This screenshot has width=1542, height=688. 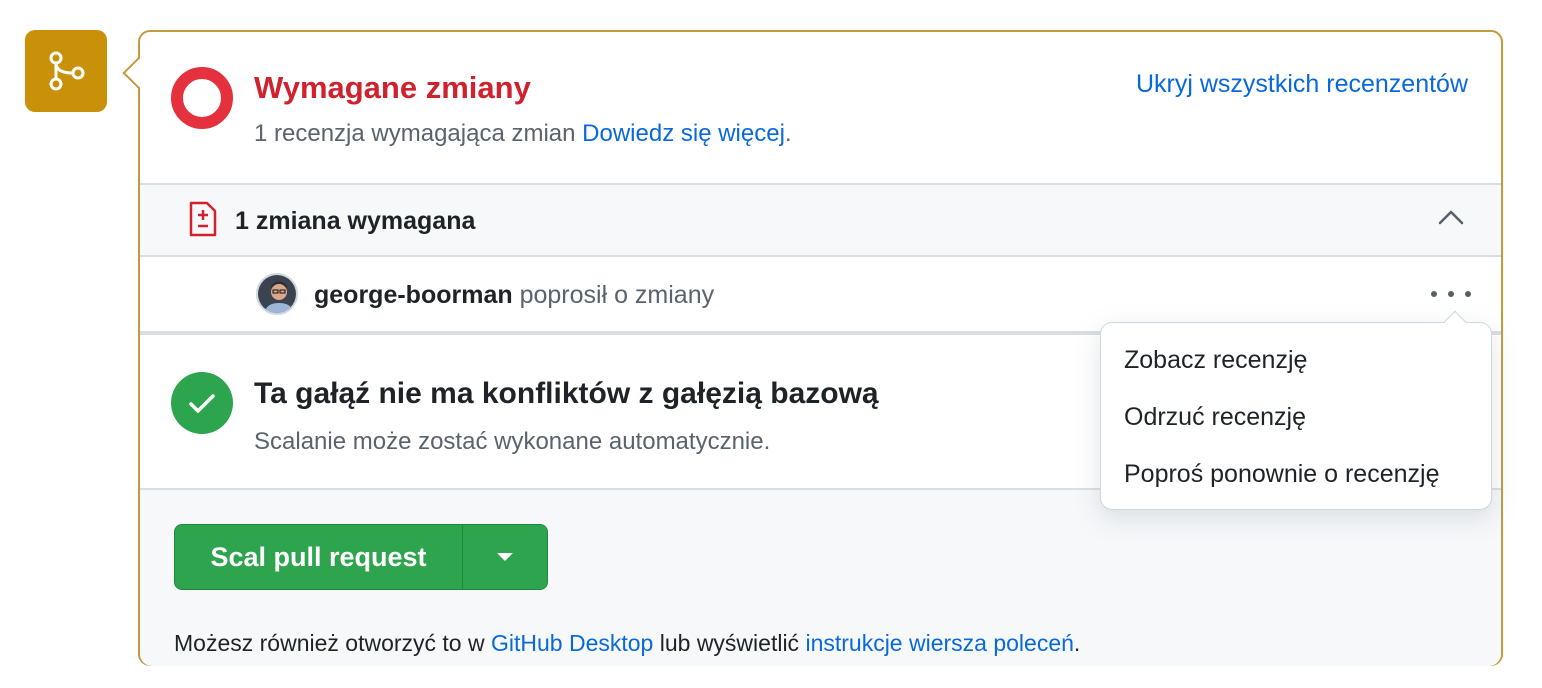 I want to click on command-line-instructions-link: instrukcje wiersza poleceń, so click(x=939, y=643).